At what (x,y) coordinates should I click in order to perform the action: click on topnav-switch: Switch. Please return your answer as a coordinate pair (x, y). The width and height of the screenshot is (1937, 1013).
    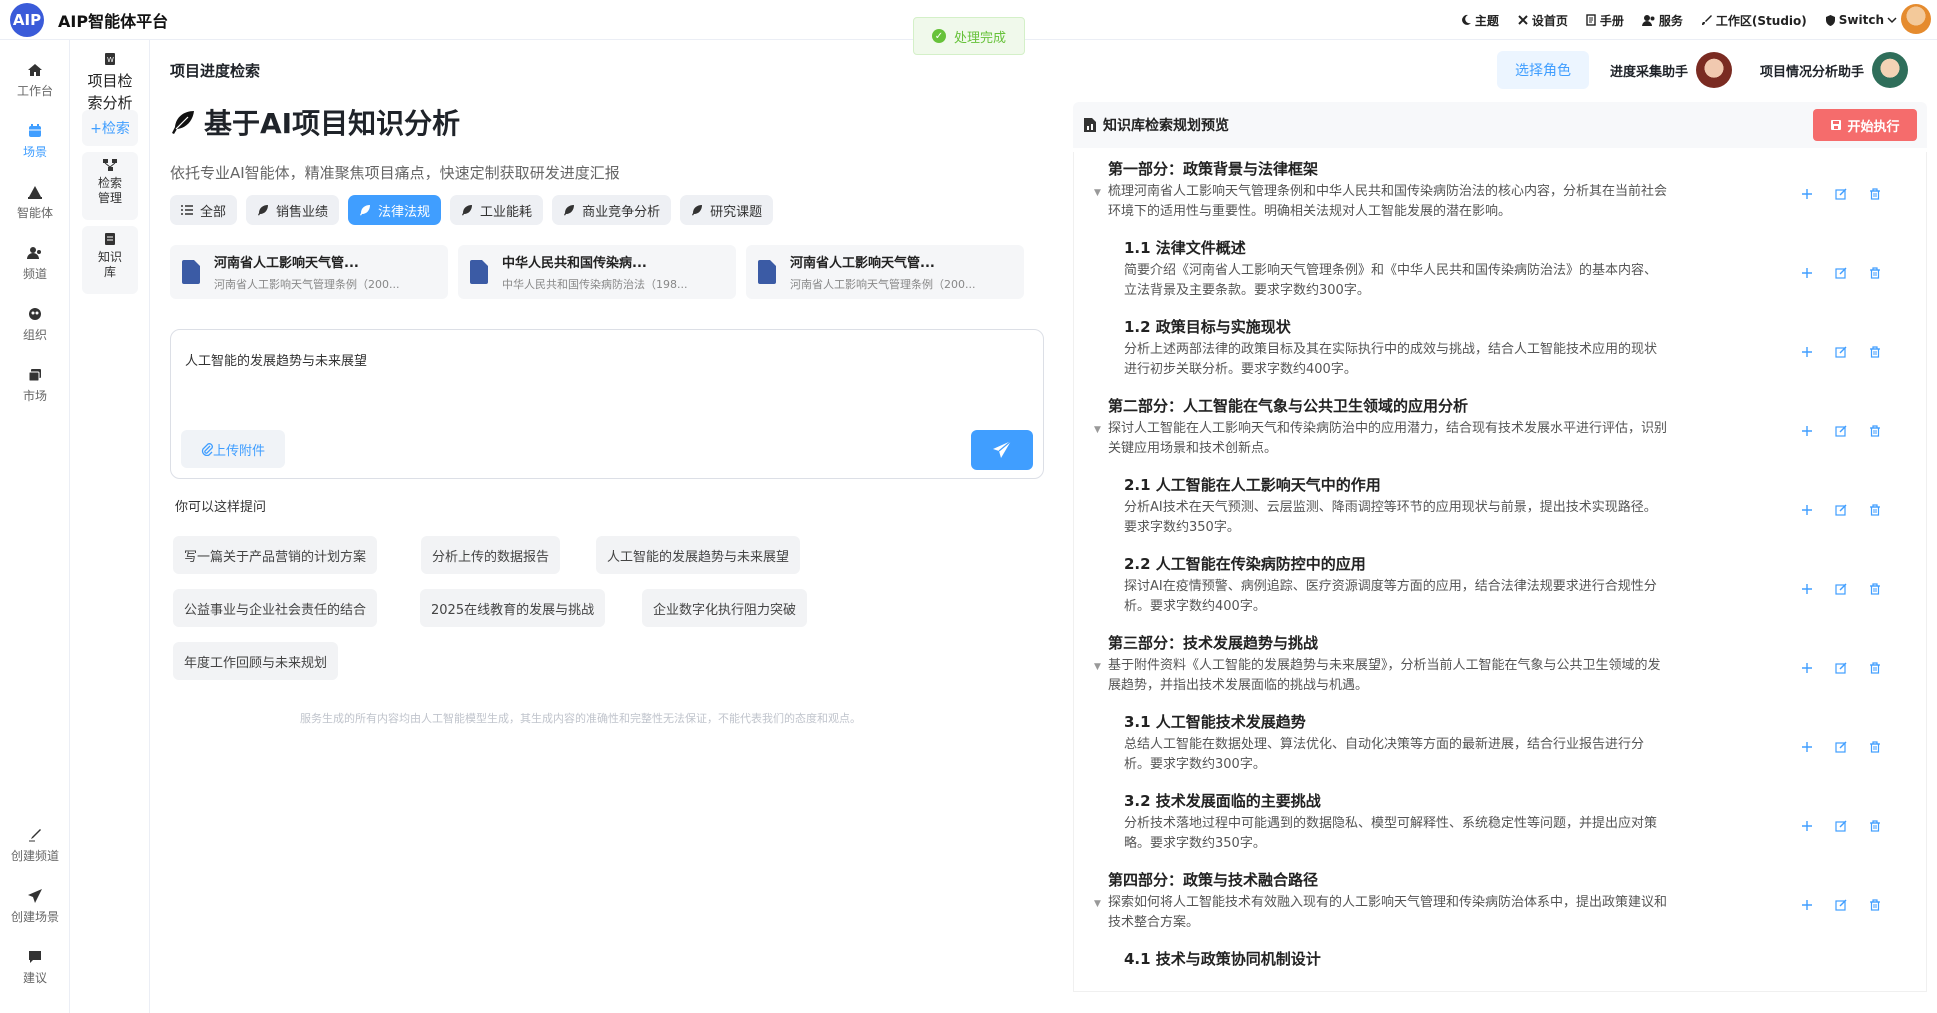
    Looking at the image, I should click on (1861, 20).